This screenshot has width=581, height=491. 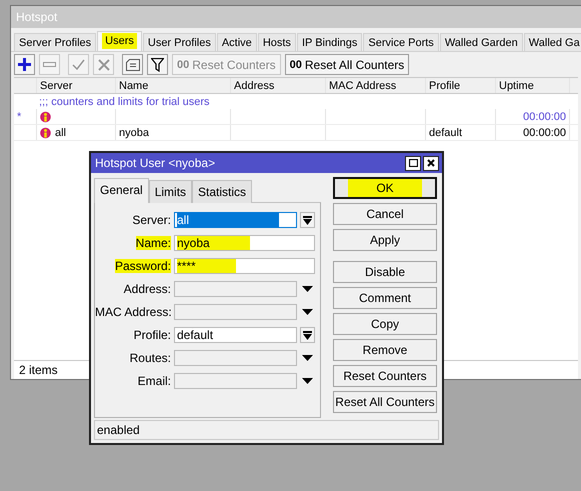 I want to click on select-field: default, so click(x=235, y=335).